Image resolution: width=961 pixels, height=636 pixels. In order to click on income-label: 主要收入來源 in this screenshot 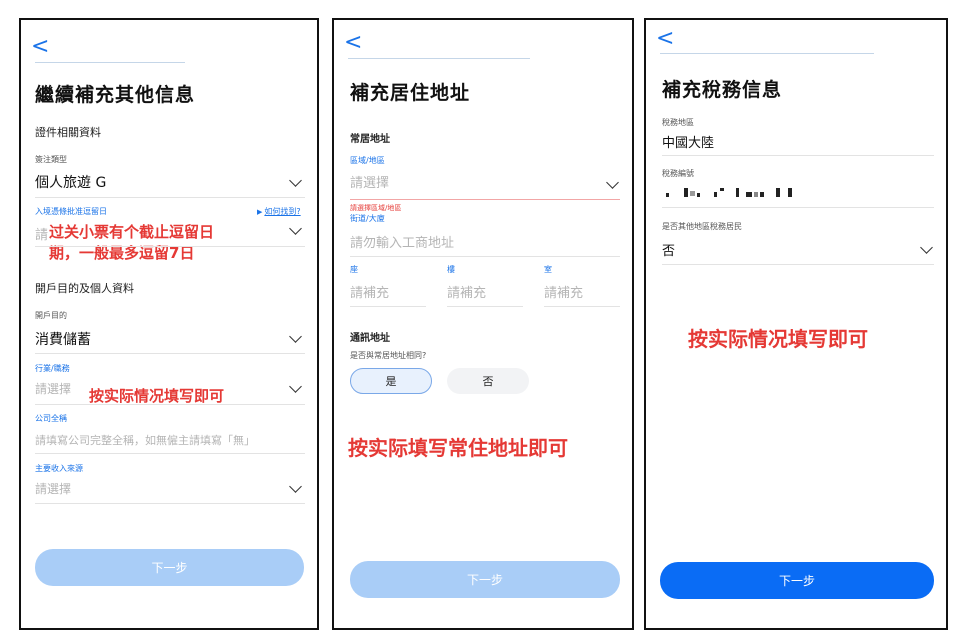, I will do `click(59, 468)`.